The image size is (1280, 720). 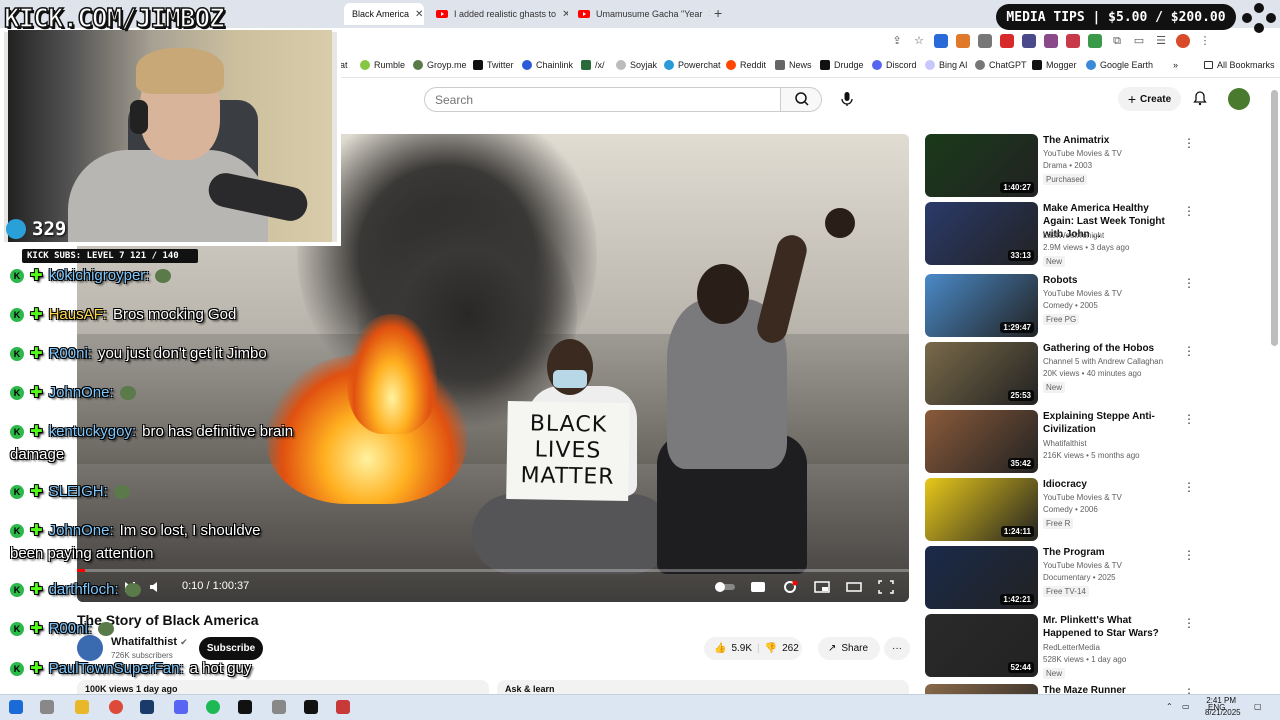 I want to click on thumbs-down-icon: 👎, so click(x=771, y=648).